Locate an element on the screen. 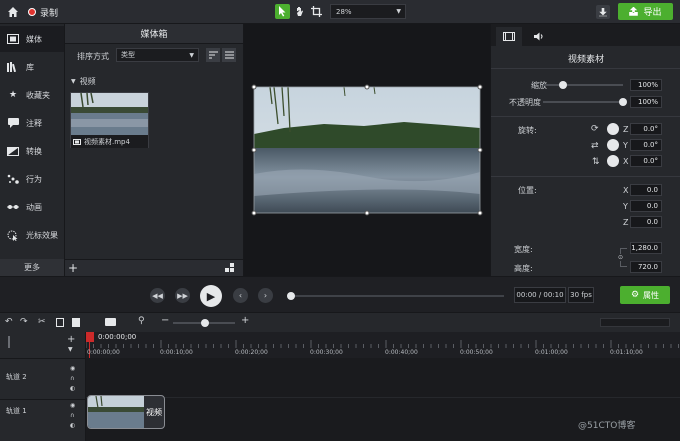  transition-icon is located at coordinates (13, 151).